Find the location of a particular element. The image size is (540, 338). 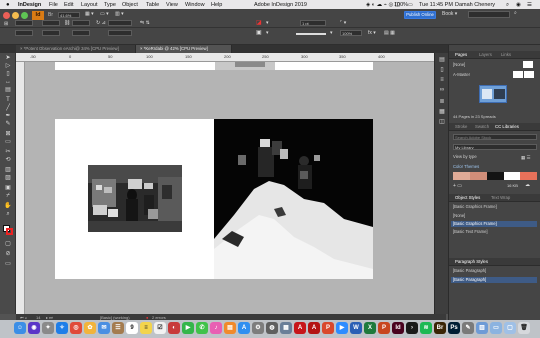

notification-center-icon: ☰ is located at coordinates (529, 5).